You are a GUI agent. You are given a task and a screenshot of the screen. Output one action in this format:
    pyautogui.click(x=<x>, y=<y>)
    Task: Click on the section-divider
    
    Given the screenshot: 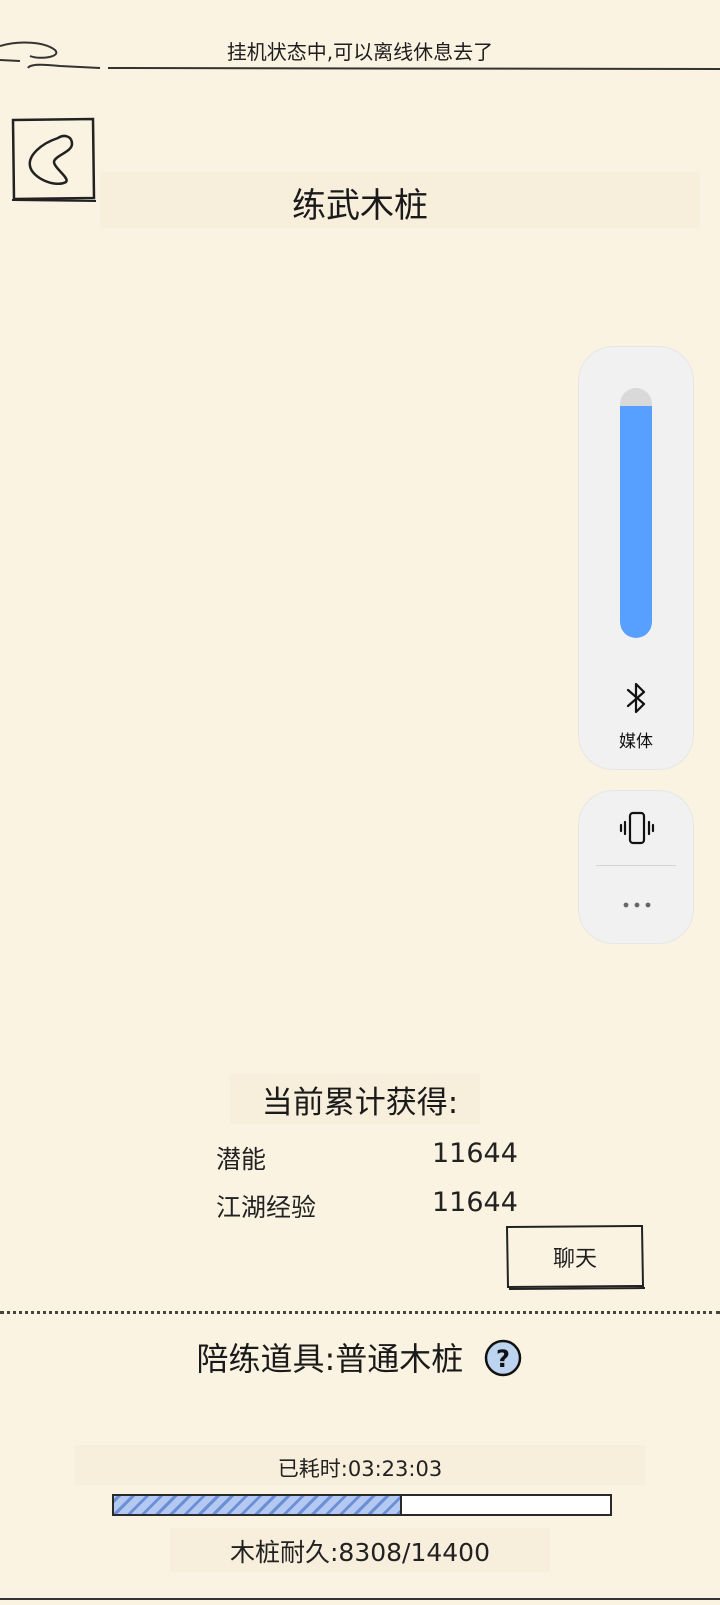 What is the action you would take?
    pyautogui.click(x=360, y=1312)
    